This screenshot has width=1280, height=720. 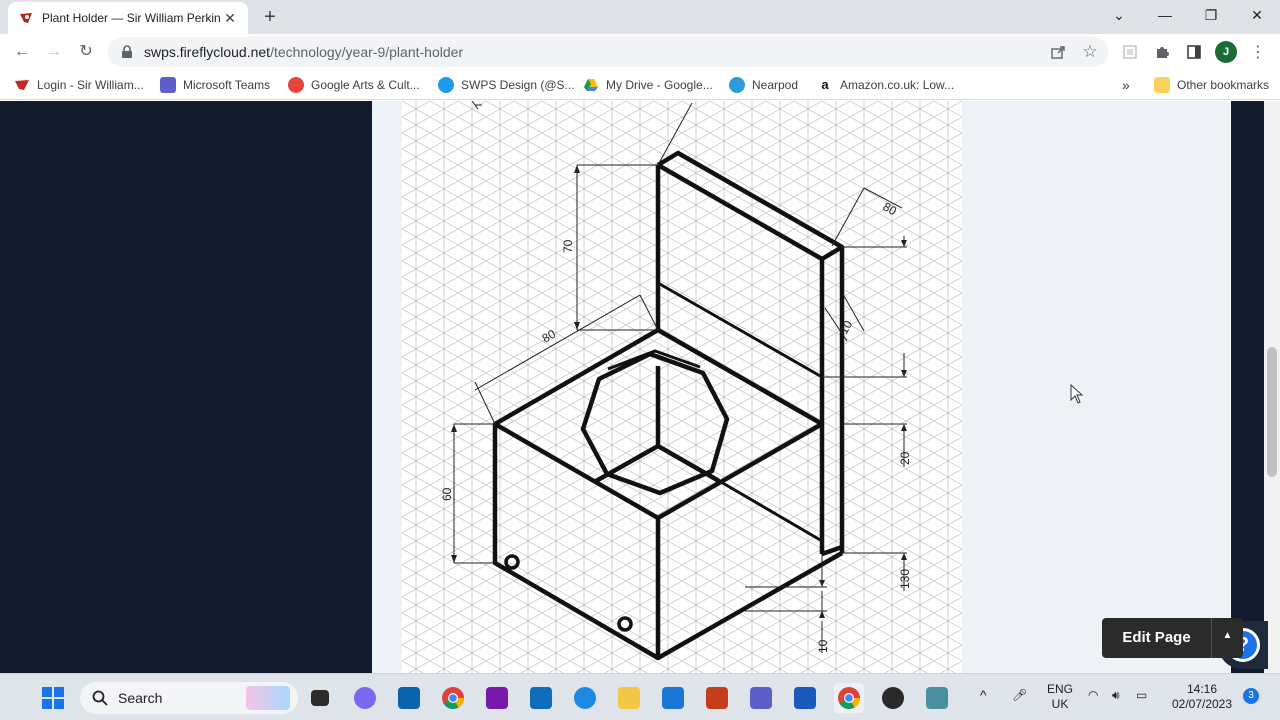 What do you see at coordinates (737, 85) in the screenshot?
I see `nearpod-icon` at bounding box center [737, 85].